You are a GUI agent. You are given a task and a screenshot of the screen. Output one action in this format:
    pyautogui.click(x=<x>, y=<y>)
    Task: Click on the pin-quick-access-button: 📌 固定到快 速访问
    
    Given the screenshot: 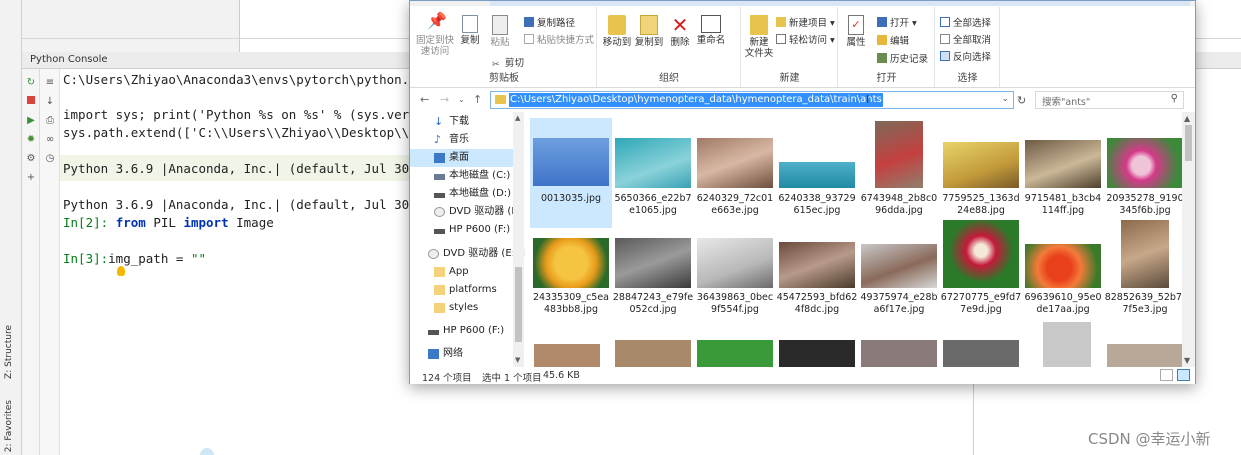 What is the action you would take?
    pyautogui.click(x=435, y=35)
    